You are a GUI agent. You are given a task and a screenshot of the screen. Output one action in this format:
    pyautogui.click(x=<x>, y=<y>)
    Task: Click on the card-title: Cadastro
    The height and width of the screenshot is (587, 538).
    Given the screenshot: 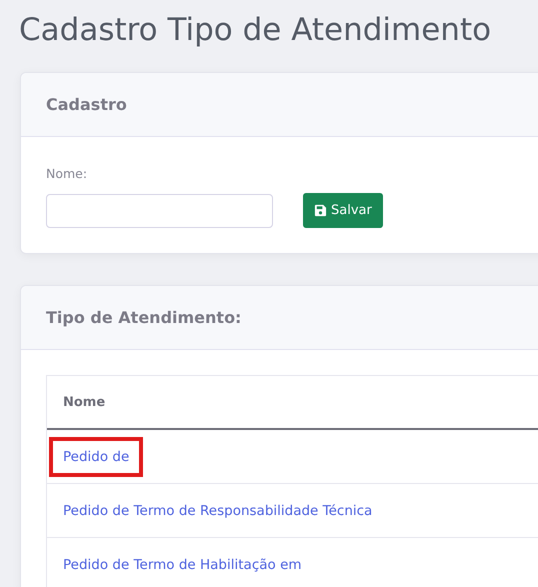 What is the action you would take?
    pyautogui.click(x=86, y=104)
    